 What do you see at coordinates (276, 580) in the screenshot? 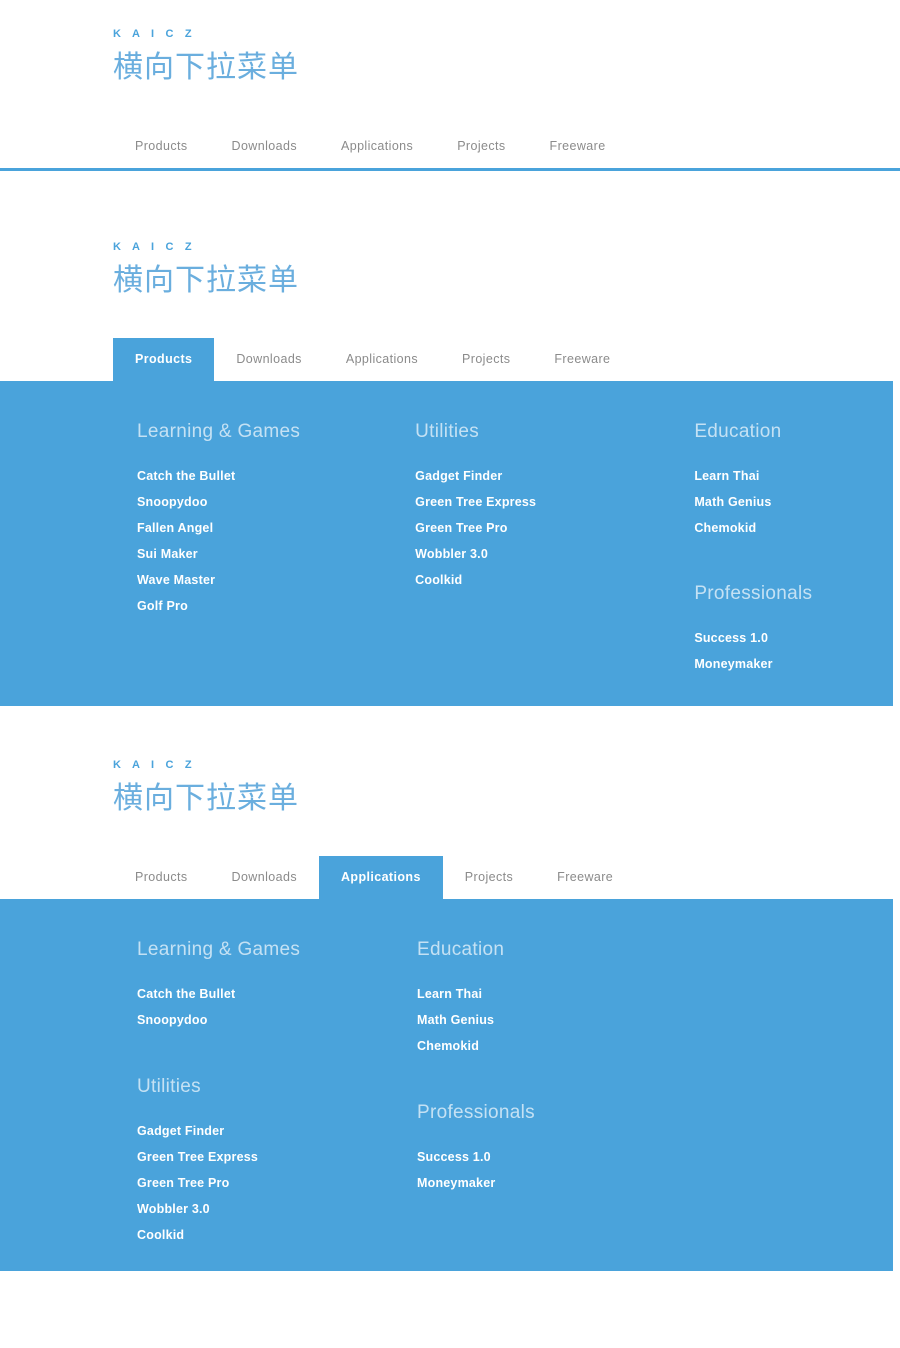
I see `menu-item-wave-master: Wave Master` at bounding box center [276, 580].